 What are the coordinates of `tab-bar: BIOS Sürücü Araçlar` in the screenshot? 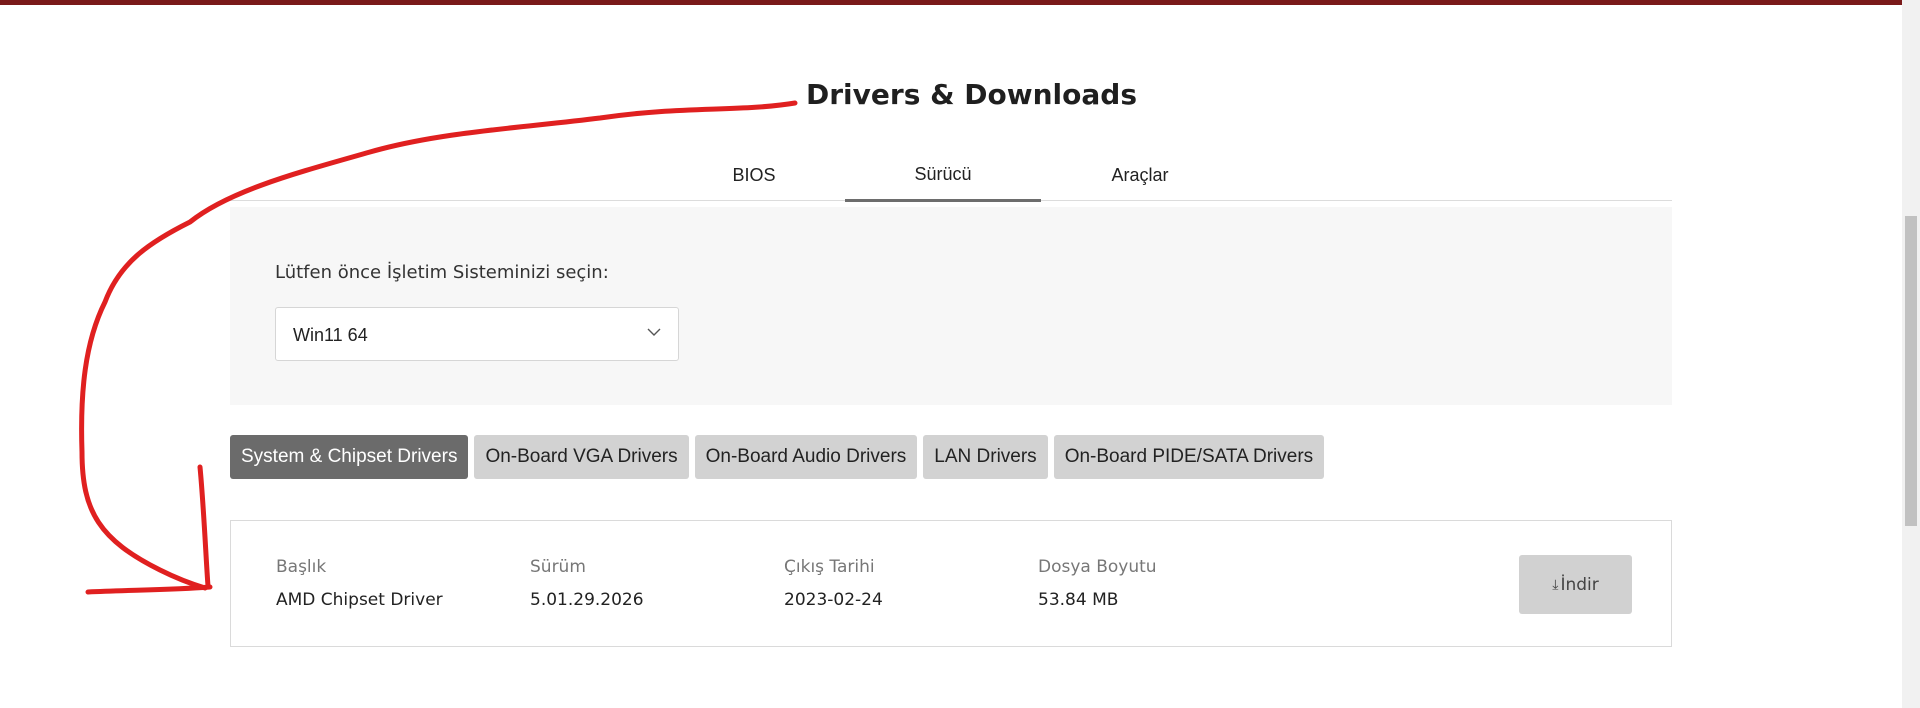 It's located at (951, 176).